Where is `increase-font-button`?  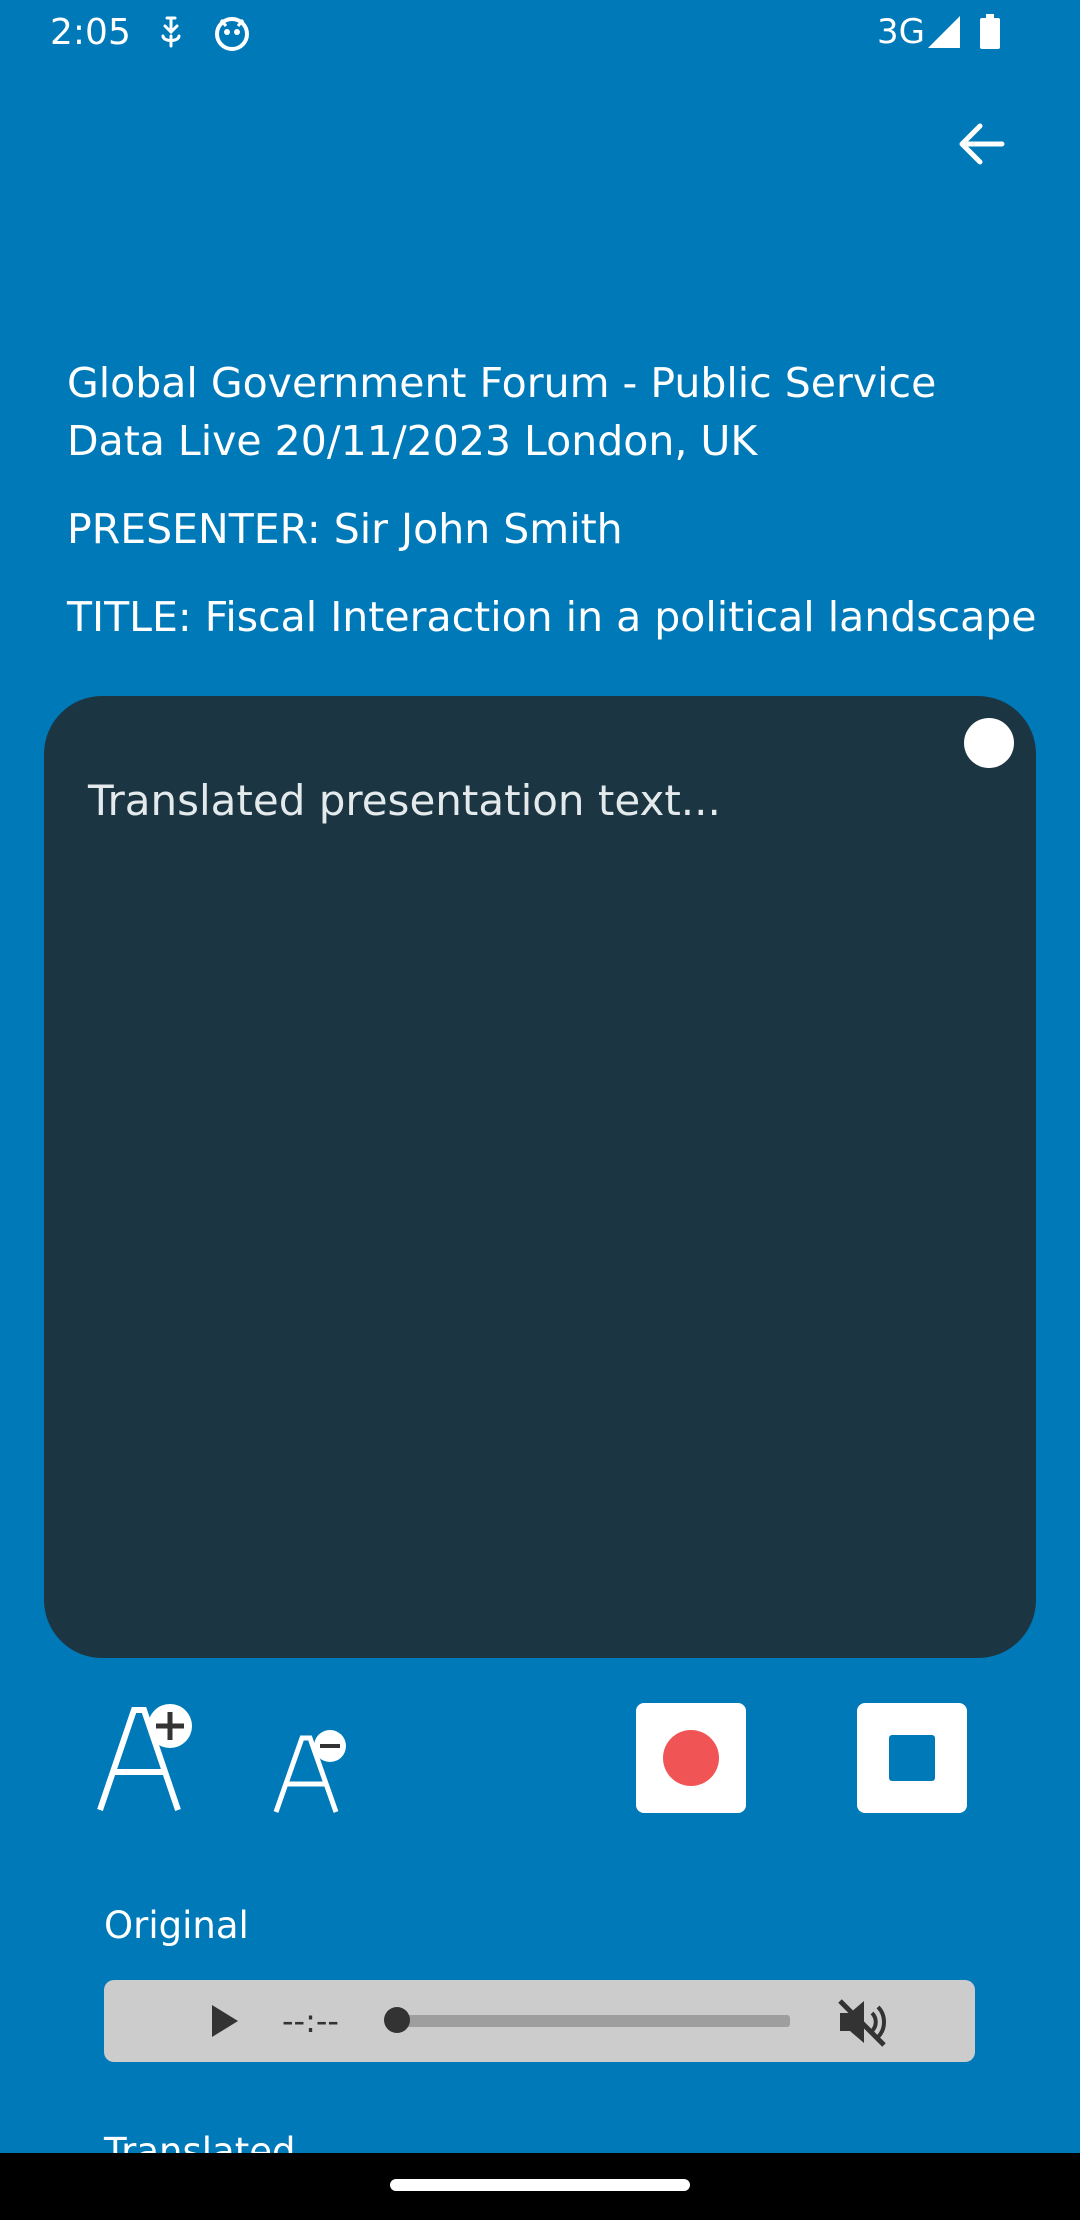 increase-font-button is located at coordinates (146, 1757).